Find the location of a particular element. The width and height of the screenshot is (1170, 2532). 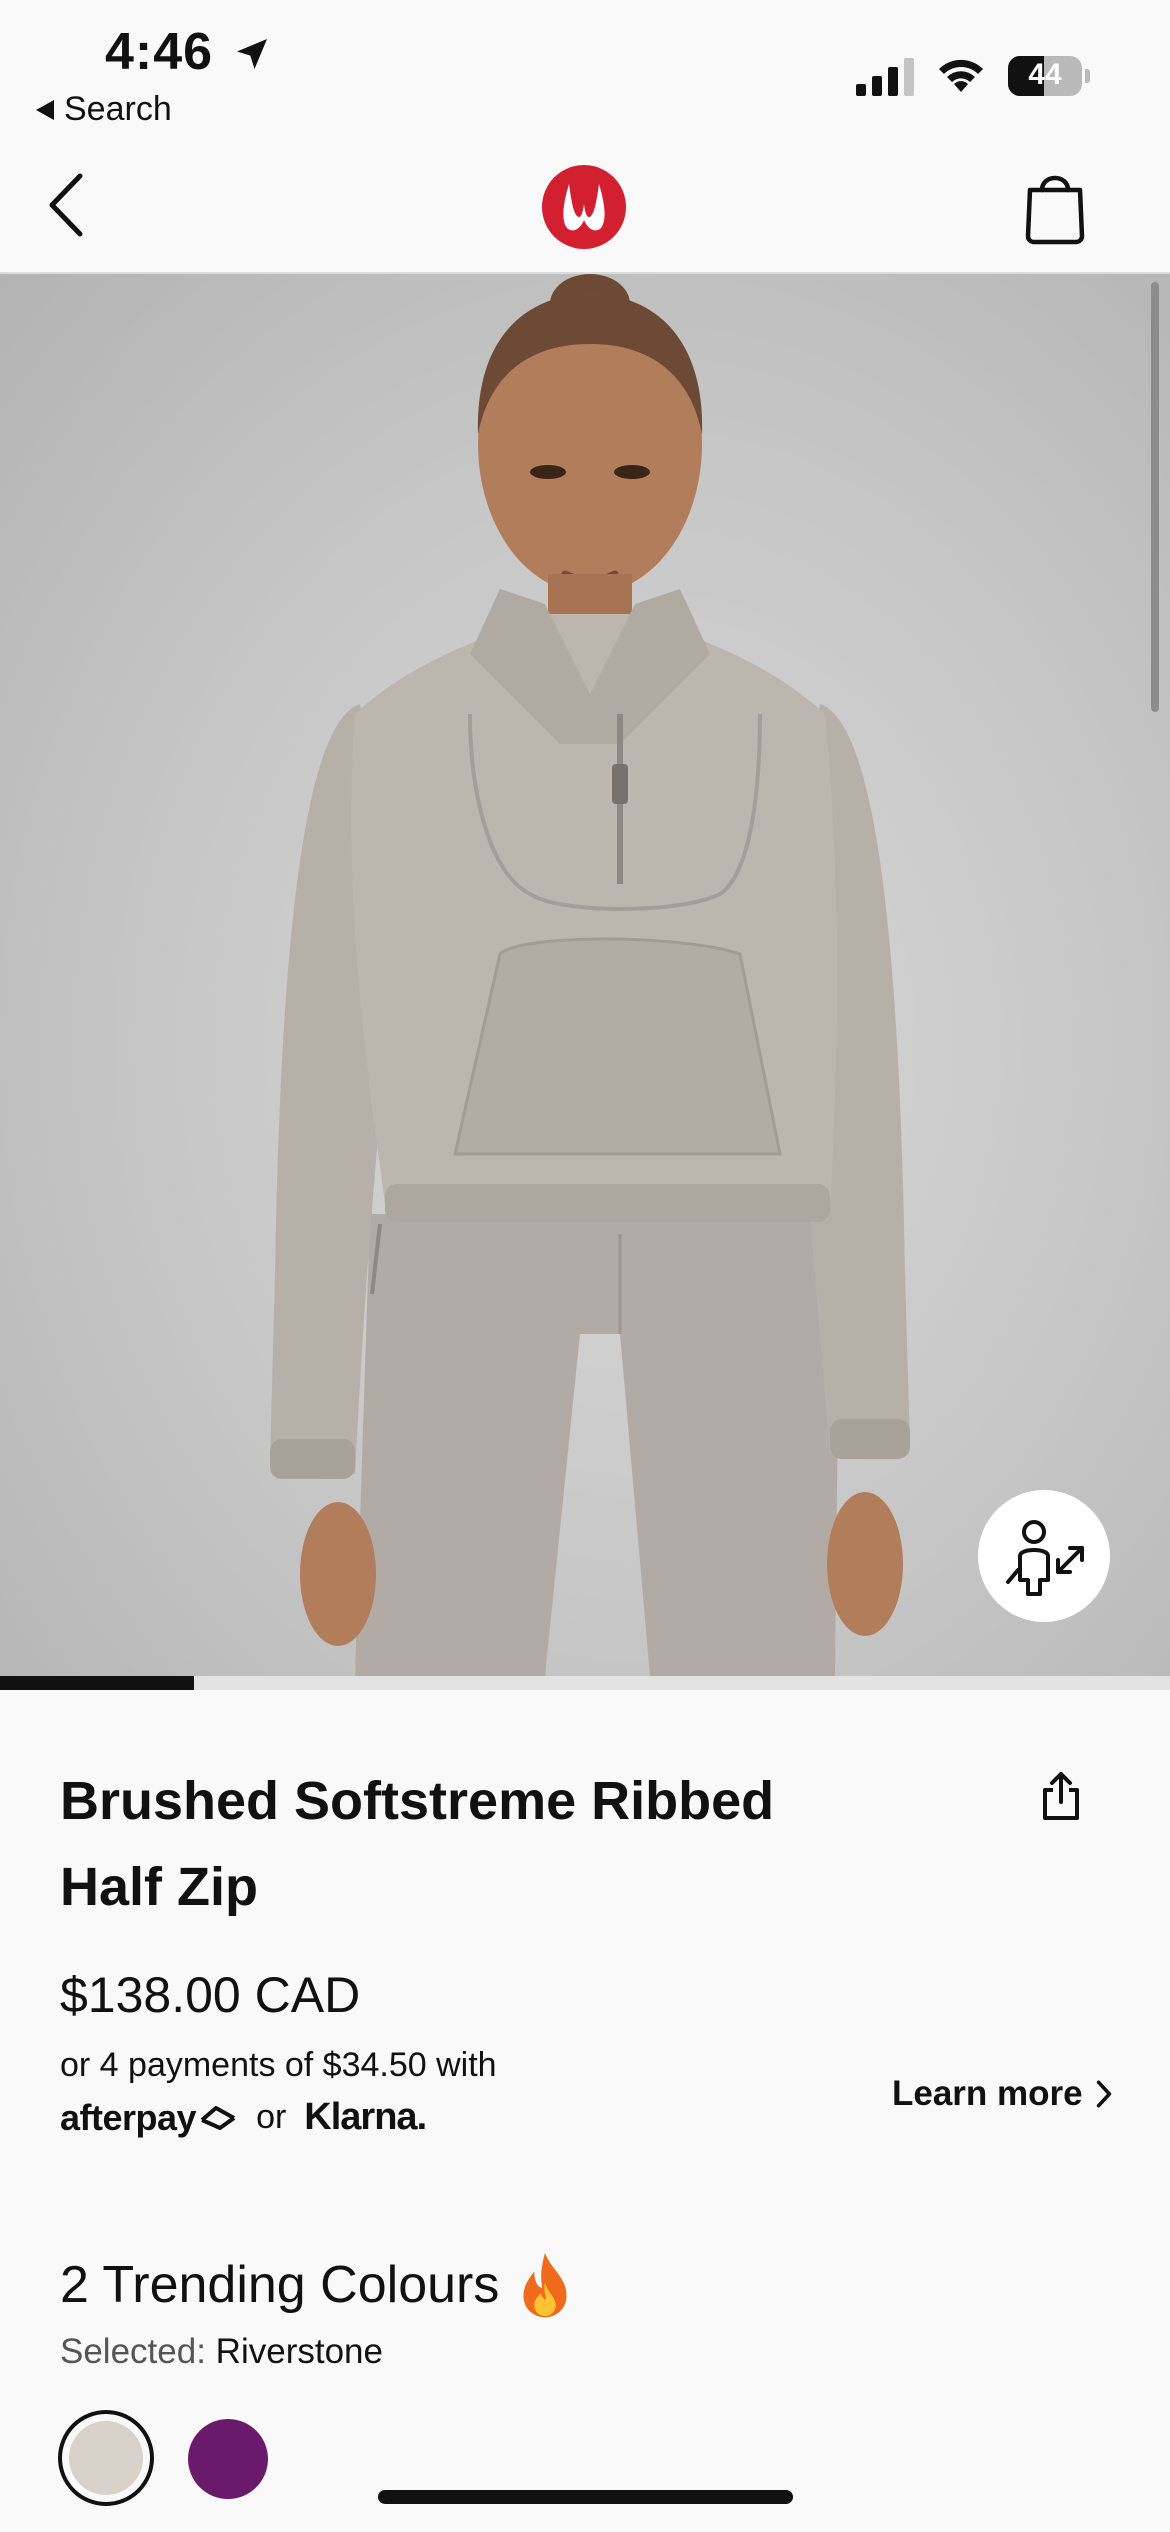

fire-icon is located at coordinates (545, 2285).